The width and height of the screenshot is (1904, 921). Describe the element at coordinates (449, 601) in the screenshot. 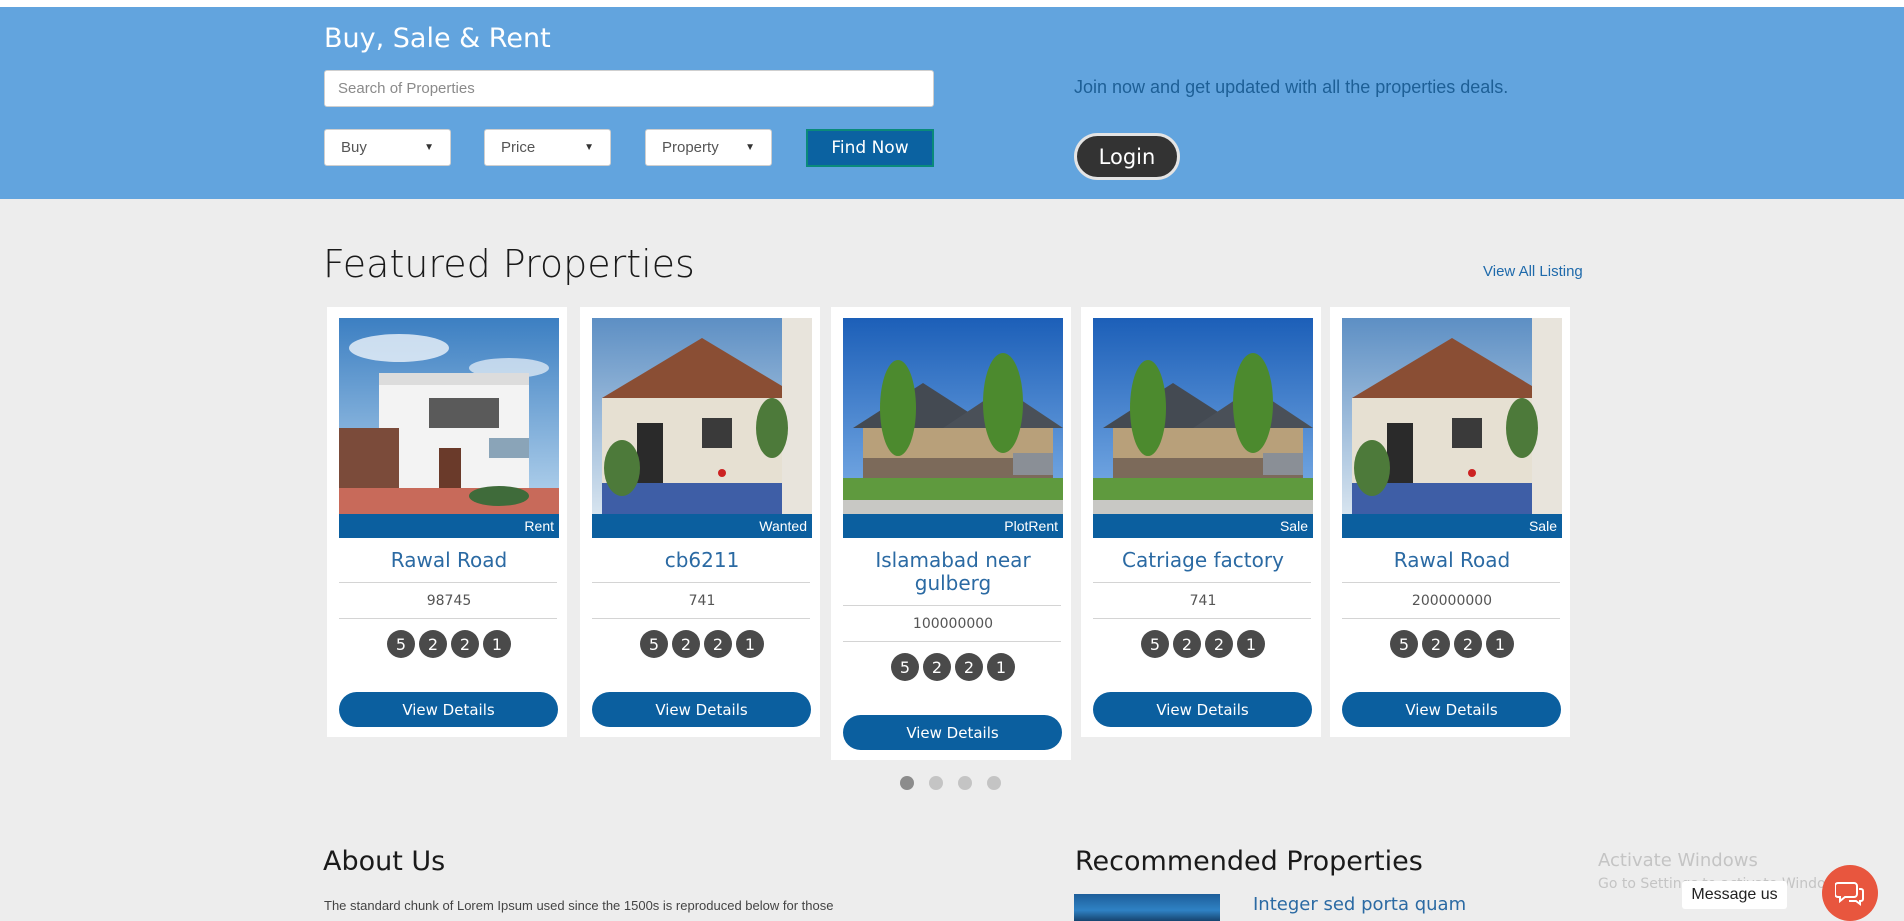

I see `property-price: 98745` at that location.